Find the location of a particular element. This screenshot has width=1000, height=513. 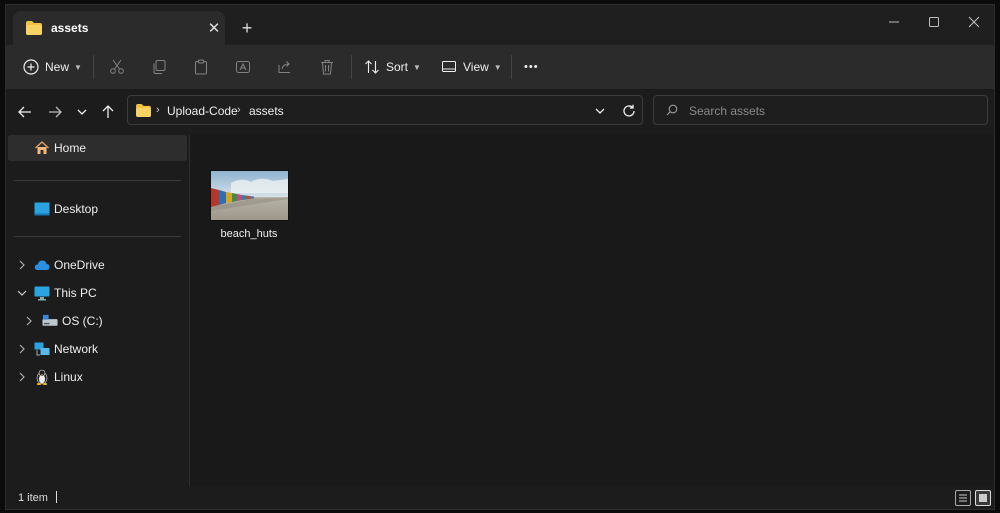

sidebar-item-label: Linux is located at coordinates (68, 377).